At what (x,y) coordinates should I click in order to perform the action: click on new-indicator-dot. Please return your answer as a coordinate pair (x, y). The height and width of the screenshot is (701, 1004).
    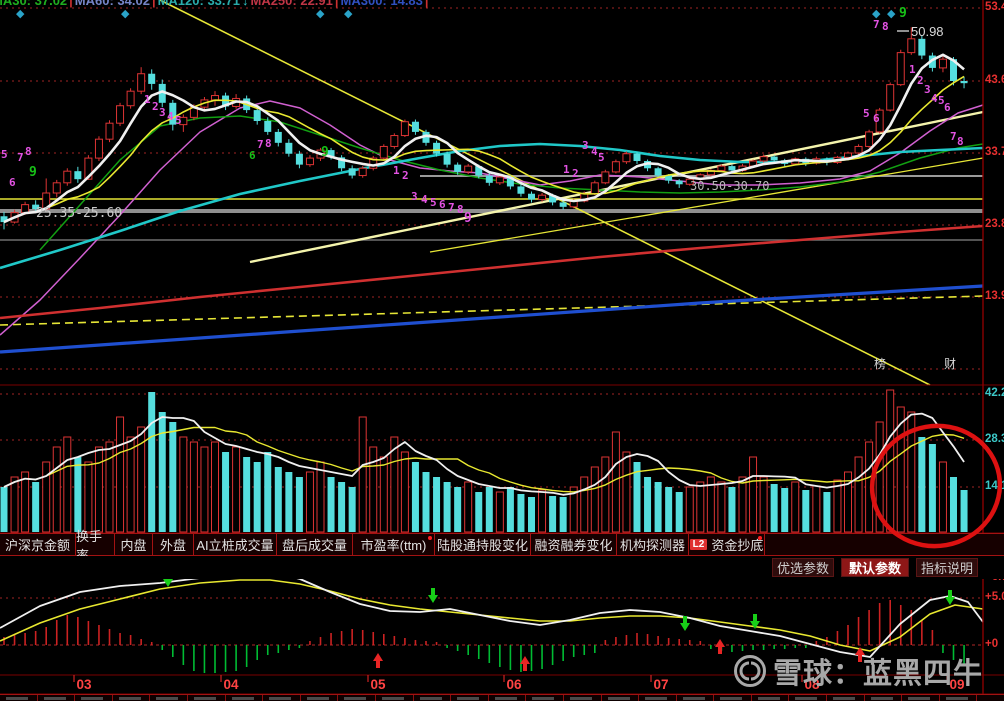
    Looking at the image, I should click on (430, 538).